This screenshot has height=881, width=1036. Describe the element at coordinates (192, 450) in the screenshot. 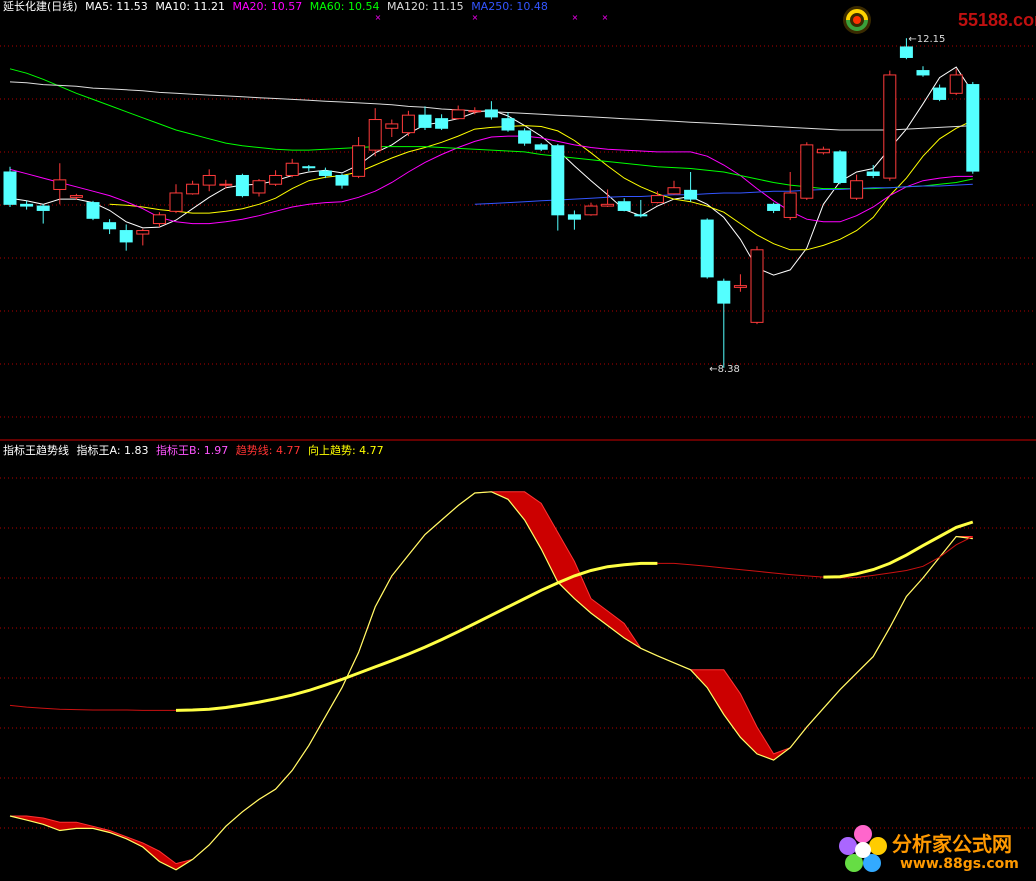

I see `indicator-b-label: 指标王B: 1.97` at that location.